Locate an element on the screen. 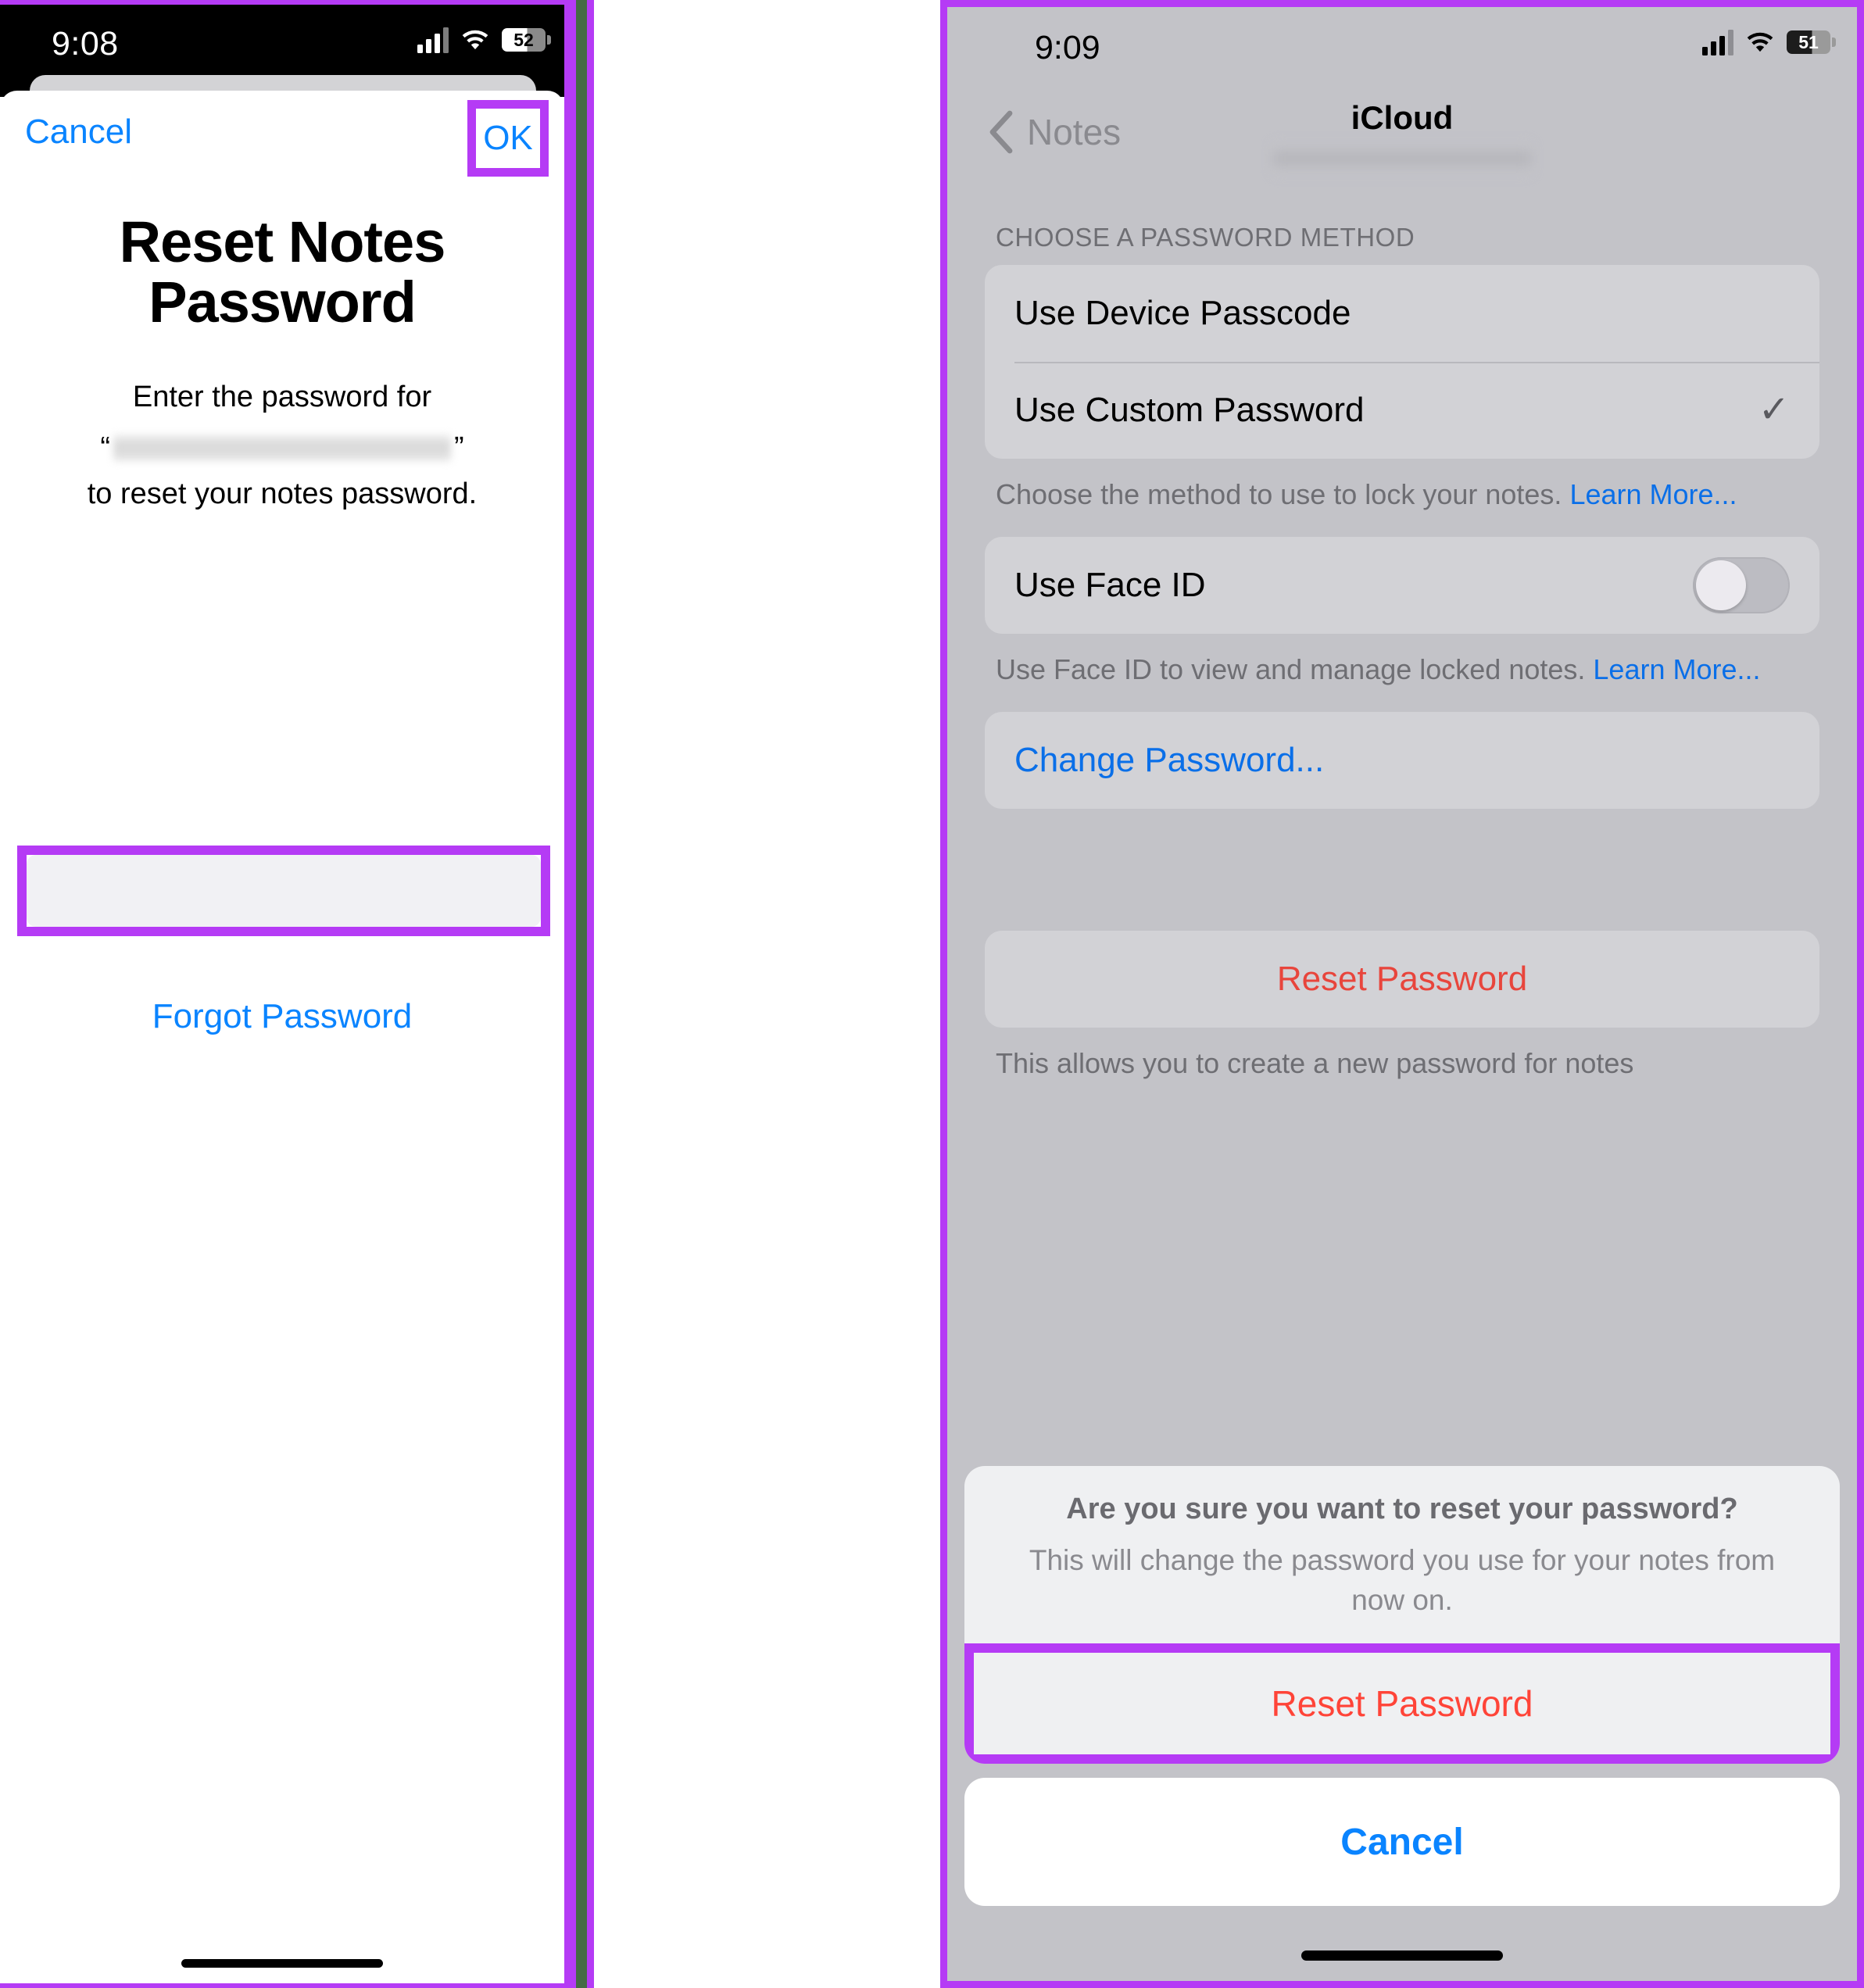 This screenshot has width=1864, height=1988. battery-icon: 52 is located at coordinates (526, 40).